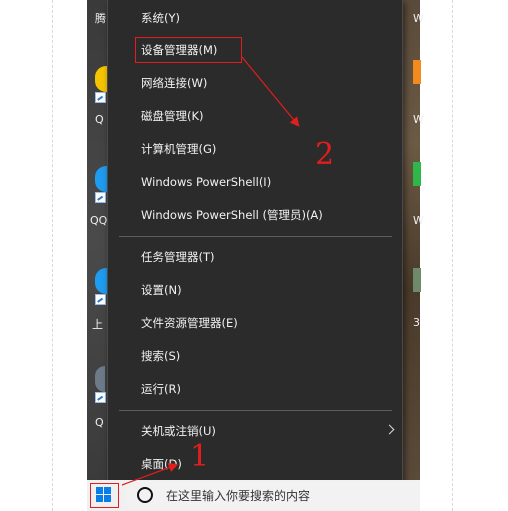  I want to click on menu-item-label: 运行(R), so click(161, 389).